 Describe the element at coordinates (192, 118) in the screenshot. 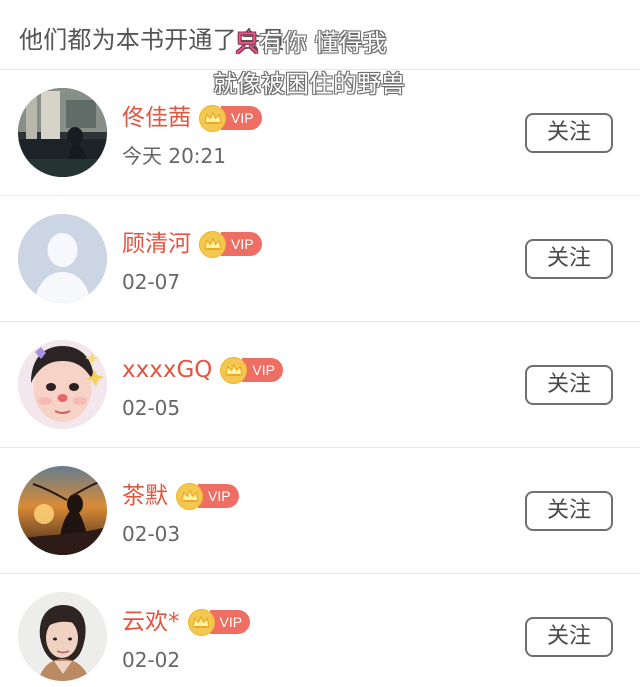

I see `member-name-line: 佟佳茜 VIP` at that location.